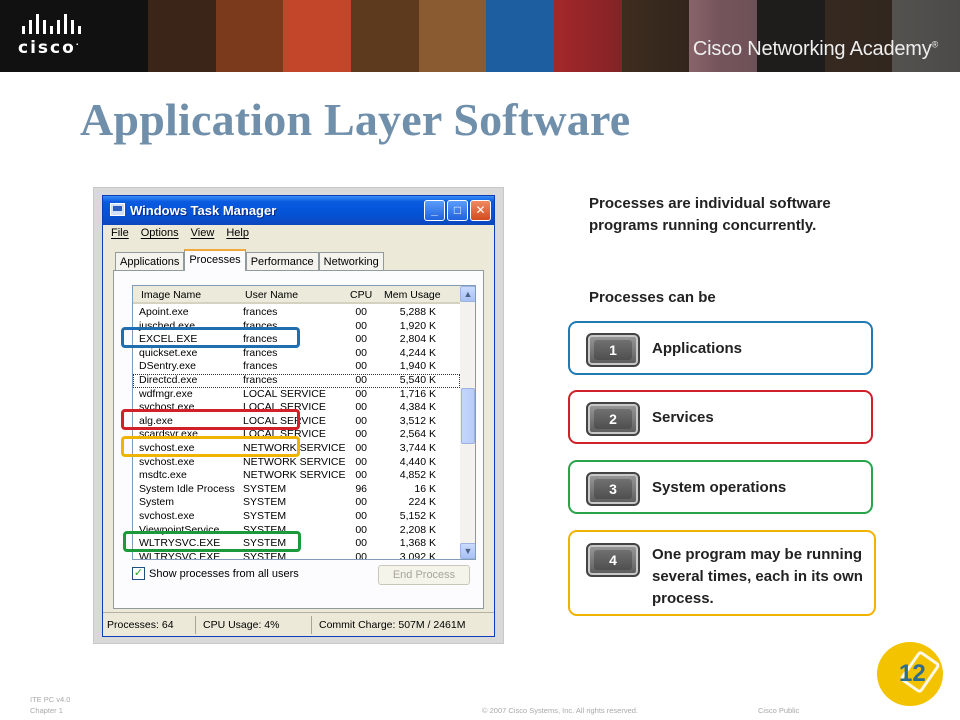  I want to click on tab-processes: Processes, so click(215, 260).